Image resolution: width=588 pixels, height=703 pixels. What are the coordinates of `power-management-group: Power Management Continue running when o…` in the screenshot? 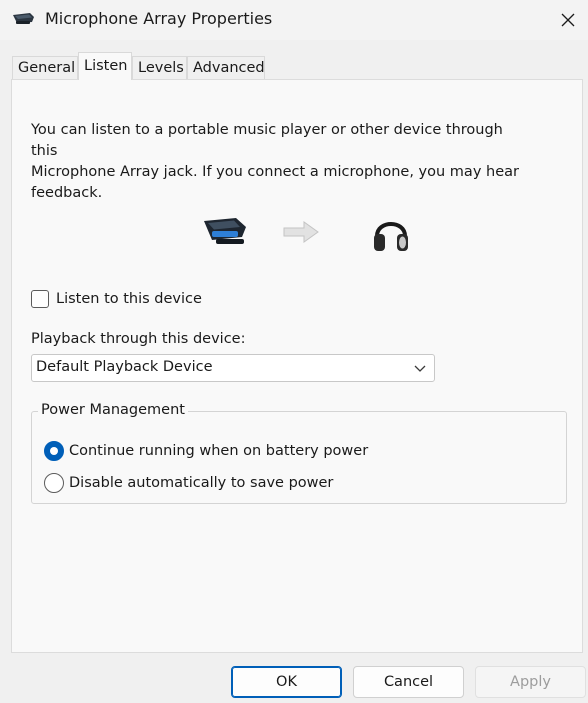 It's located at (299, 453).